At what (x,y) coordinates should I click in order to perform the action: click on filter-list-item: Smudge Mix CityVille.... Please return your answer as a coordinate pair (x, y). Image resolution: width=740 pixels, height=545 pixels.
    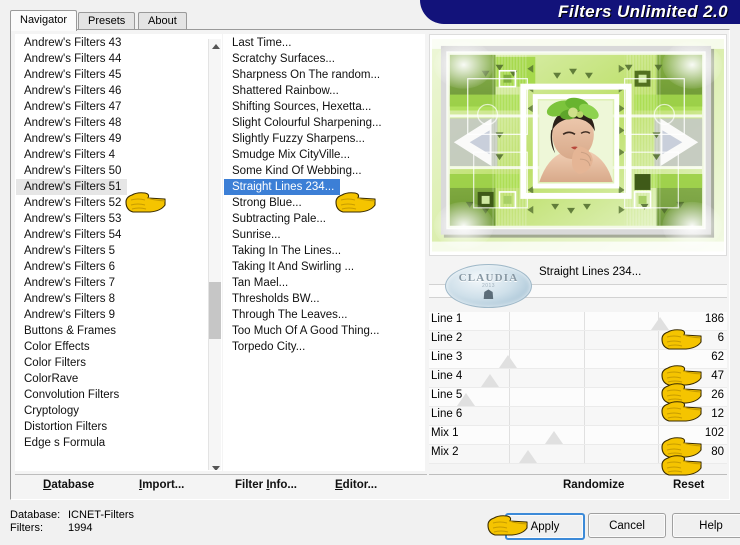
    Looking at the image, I should click on (324, 155).